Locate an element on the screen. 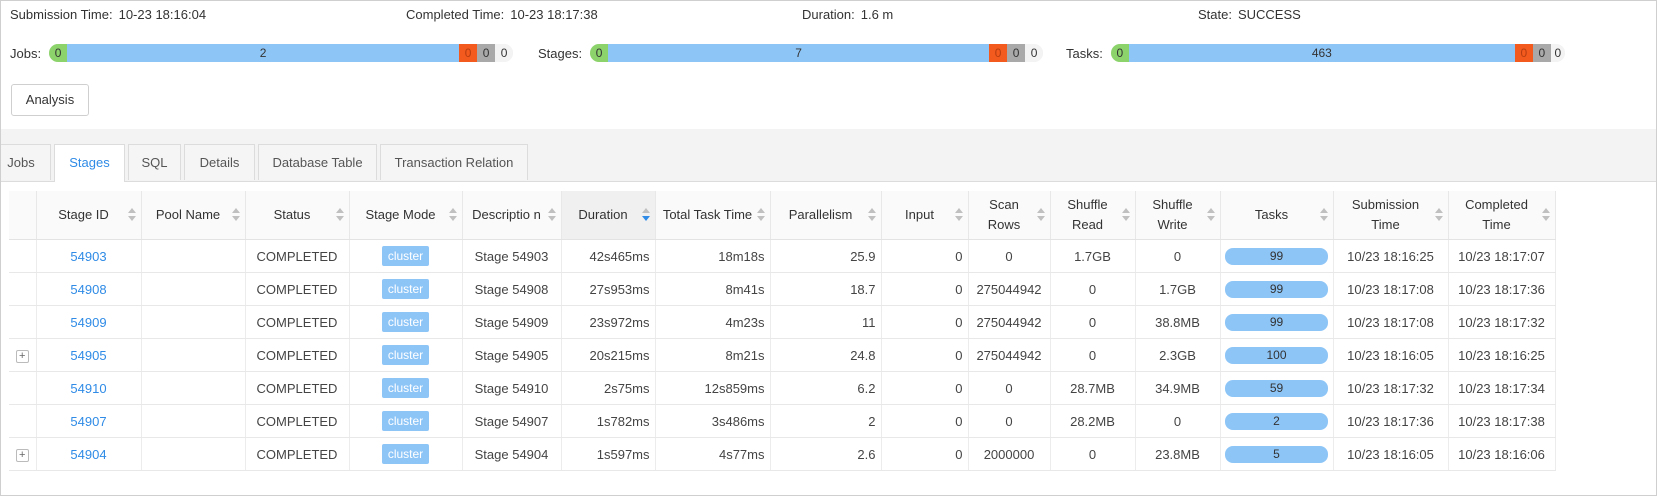 The image size is (1657, 496). col-stage-mode: Stage Mode is located at coordinates (406, 215).